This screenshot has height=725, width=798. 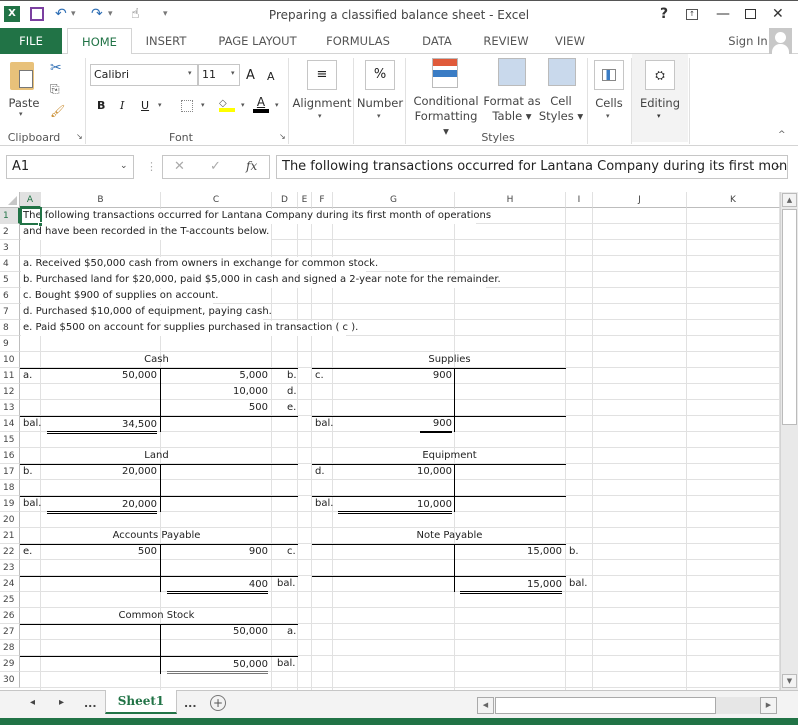 What do you see at coordinates (10, 648) in the screenshot?
I see `row-header-28: 28` at bounding box center [10, 648].